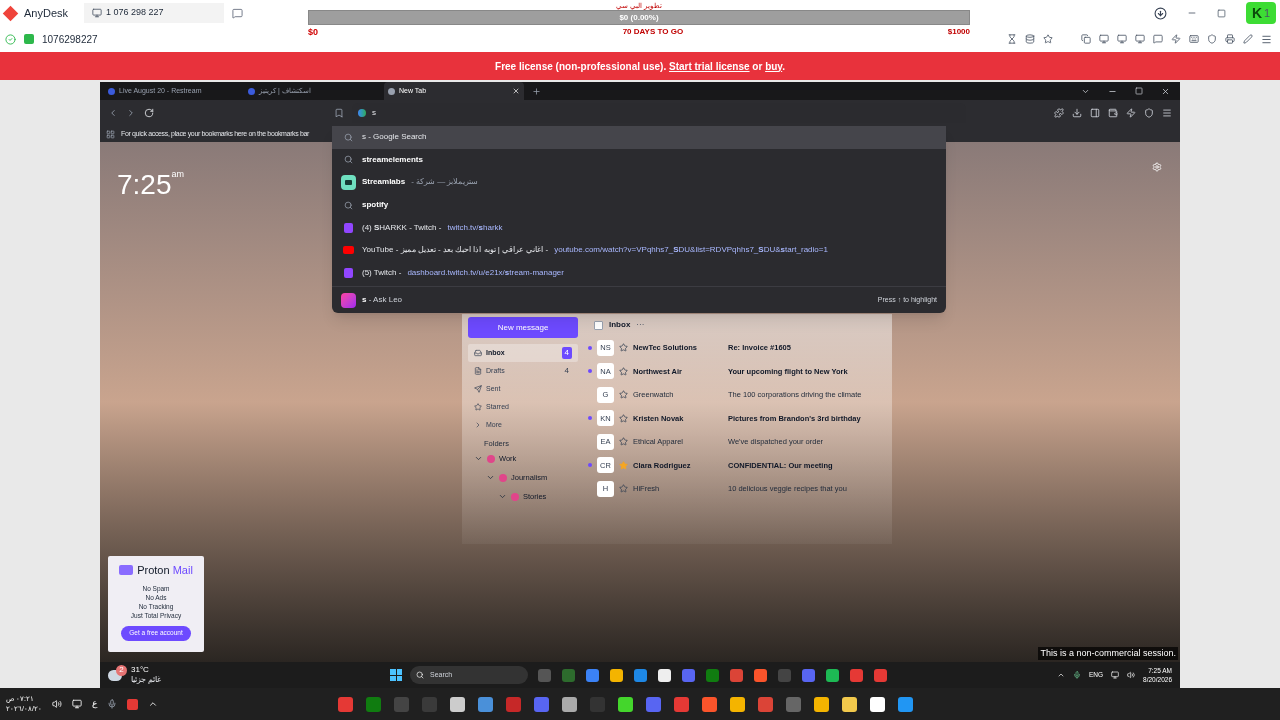 Image resolution: width=1280 pixels, height=720 pixels. Describe the element at coordinates (110, 134) in the screenshot. I see `apps-icon` at that location.